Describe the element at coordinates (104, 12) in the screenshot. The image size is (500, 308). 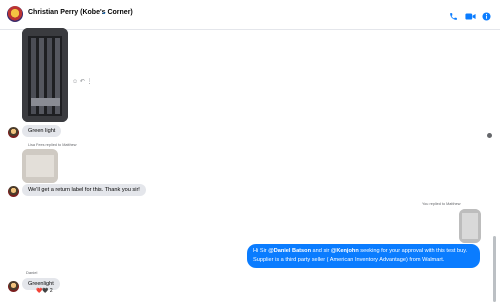
I see `chevron-down-icon: ⌄` at that location.